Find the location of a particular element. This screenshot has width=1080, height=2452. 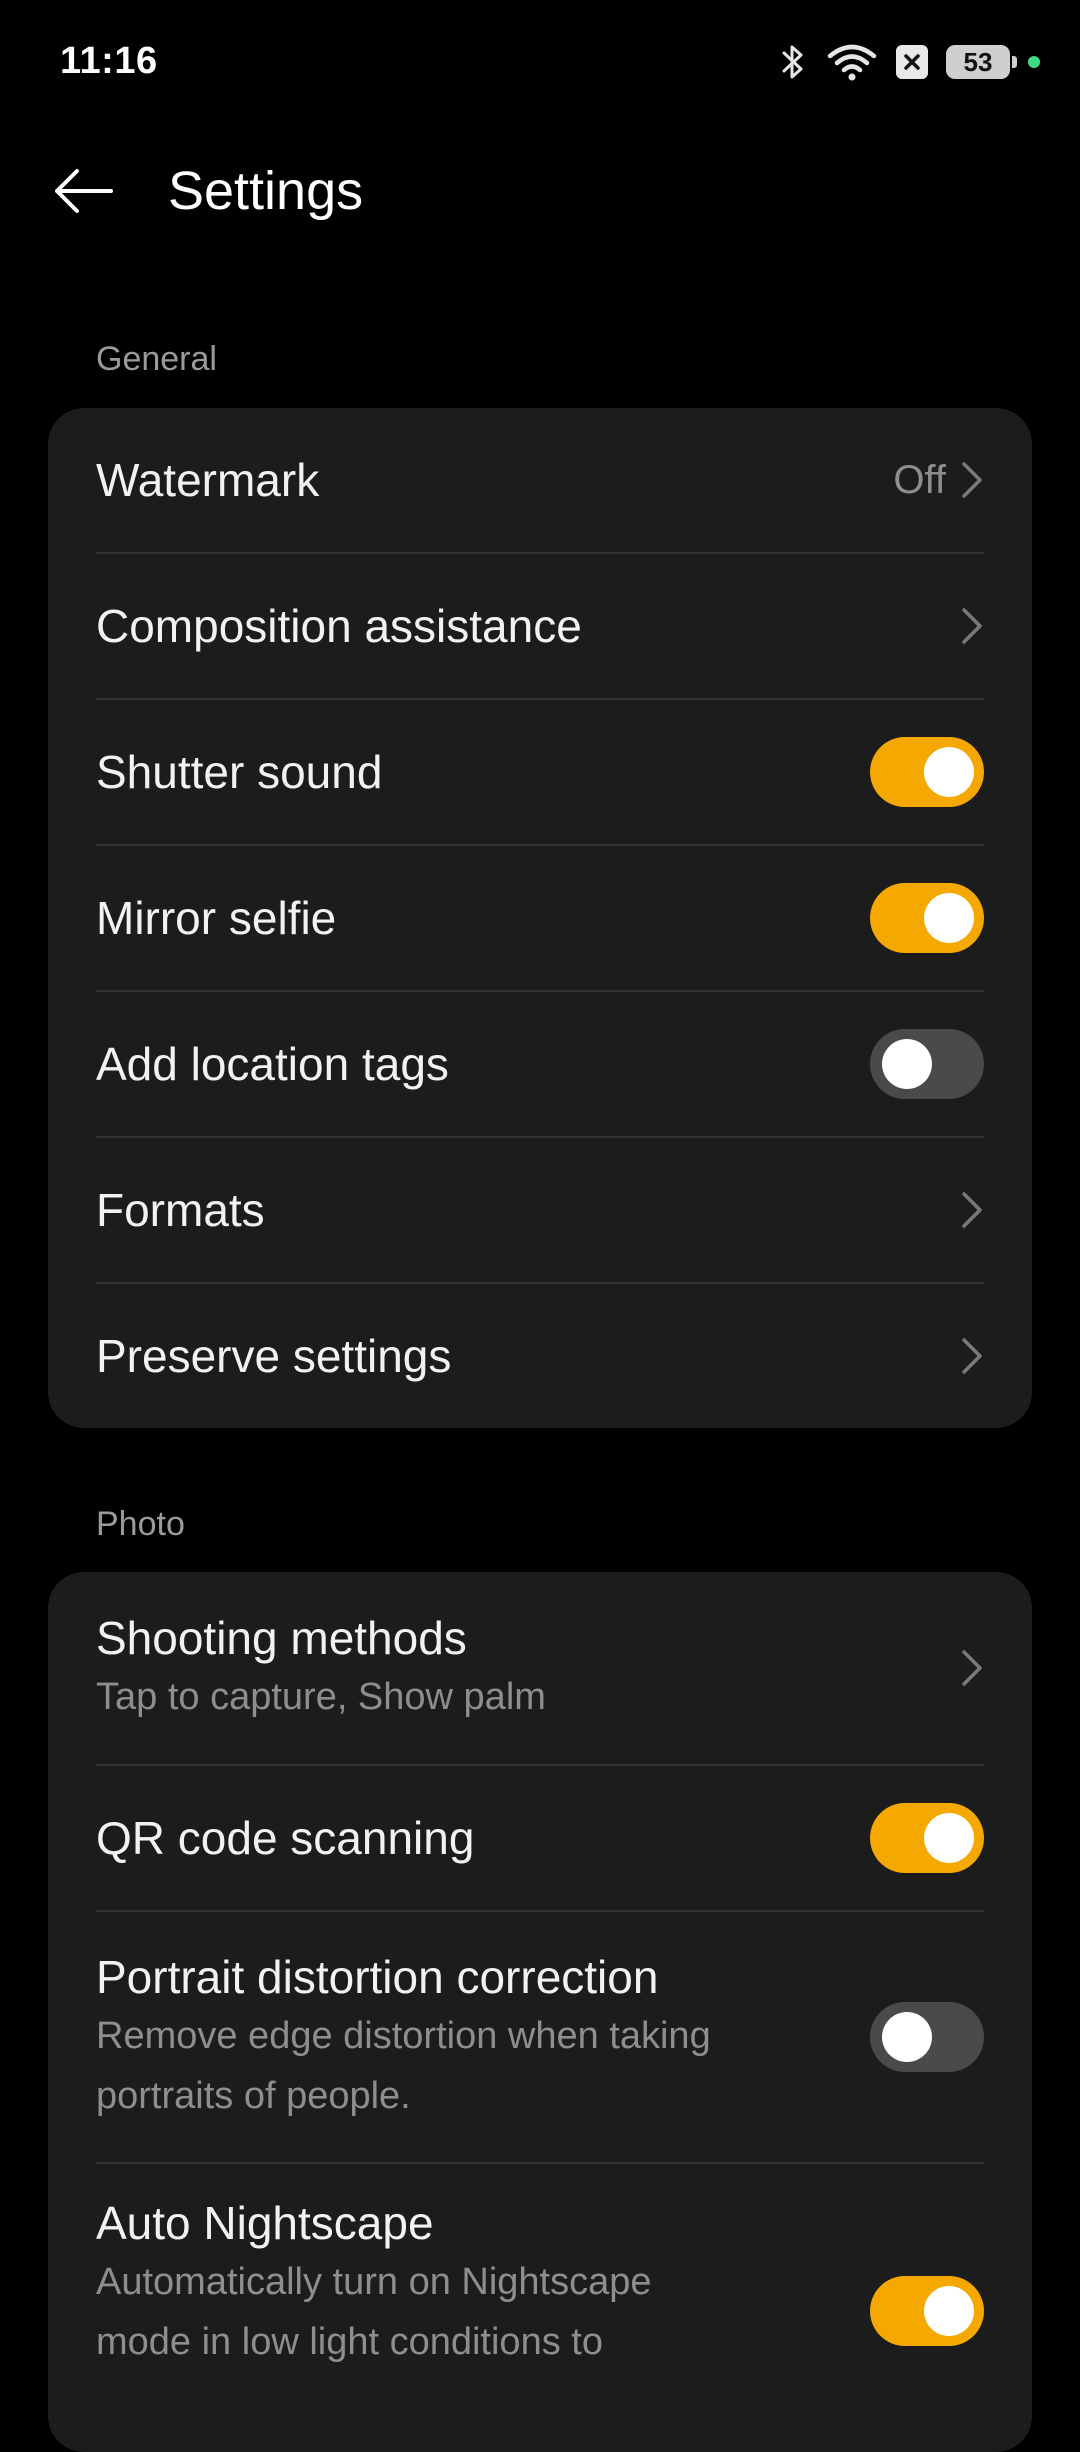

setting-row-shutter-sound: Shutter sound is located at coordinates (540, 771).